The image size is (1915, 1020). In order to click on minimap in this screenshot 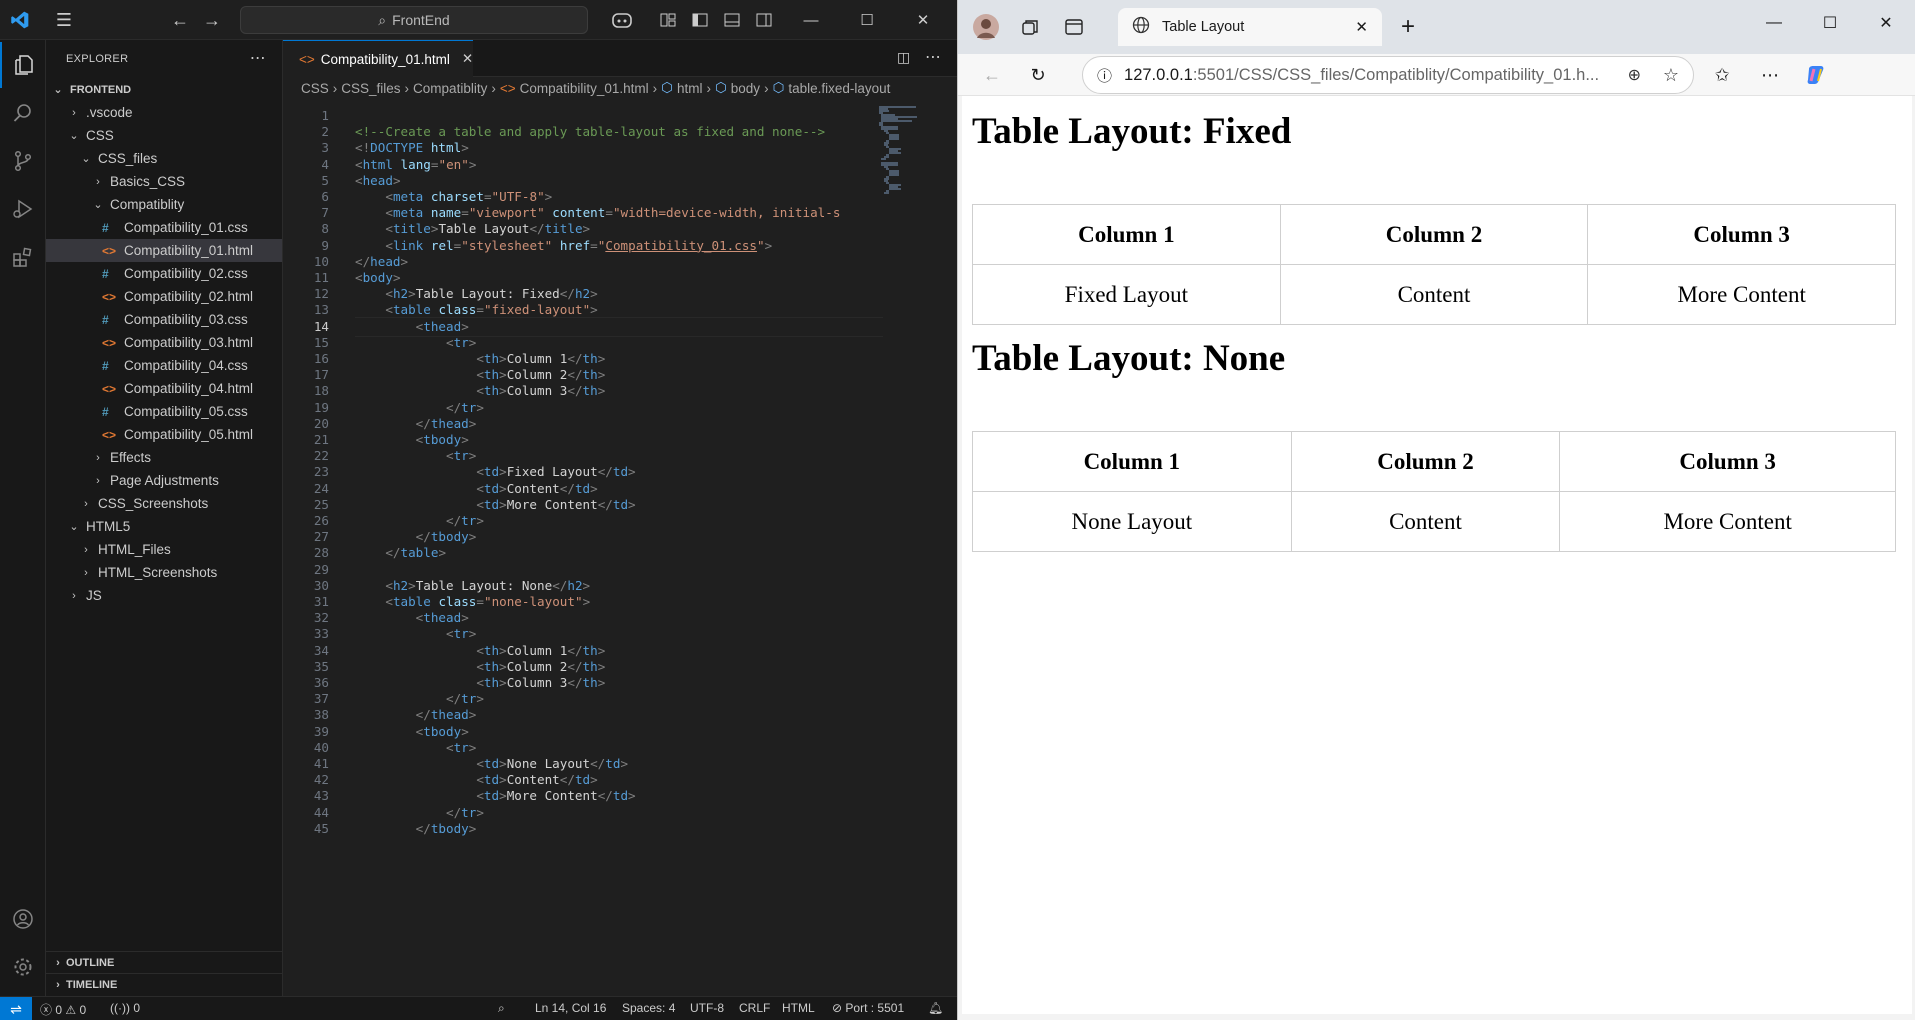, I will do `click(915, 547)`.